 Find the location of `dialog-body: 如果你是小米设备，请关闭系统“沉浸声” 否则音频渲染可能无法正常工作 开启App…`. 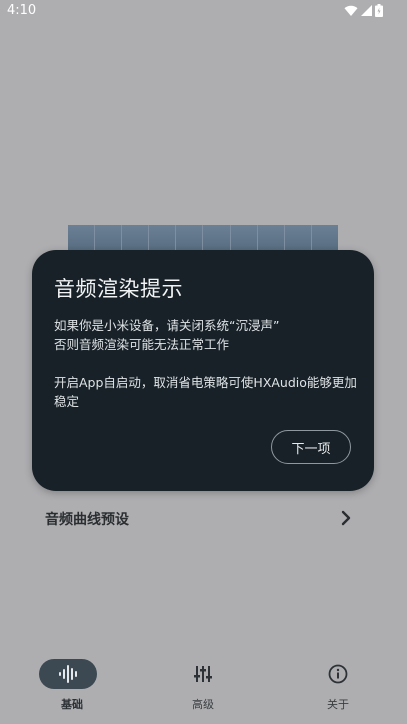

dialog-body: 如果你是小米设备，请关闭系统“沉浸声” 否则音频渲染可能无法正常工作 开启App… is located at coordinates (206, 363).